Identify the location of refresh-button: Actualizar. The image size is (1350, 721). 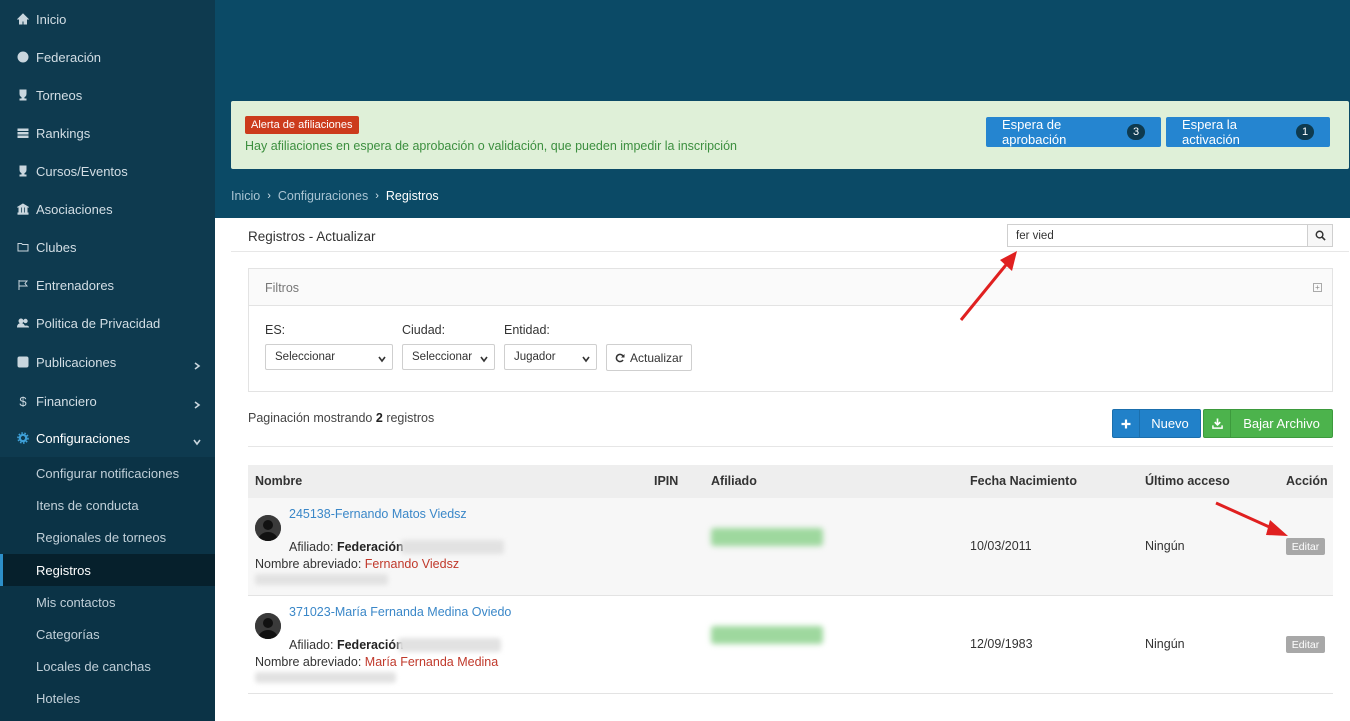
(649, 357).